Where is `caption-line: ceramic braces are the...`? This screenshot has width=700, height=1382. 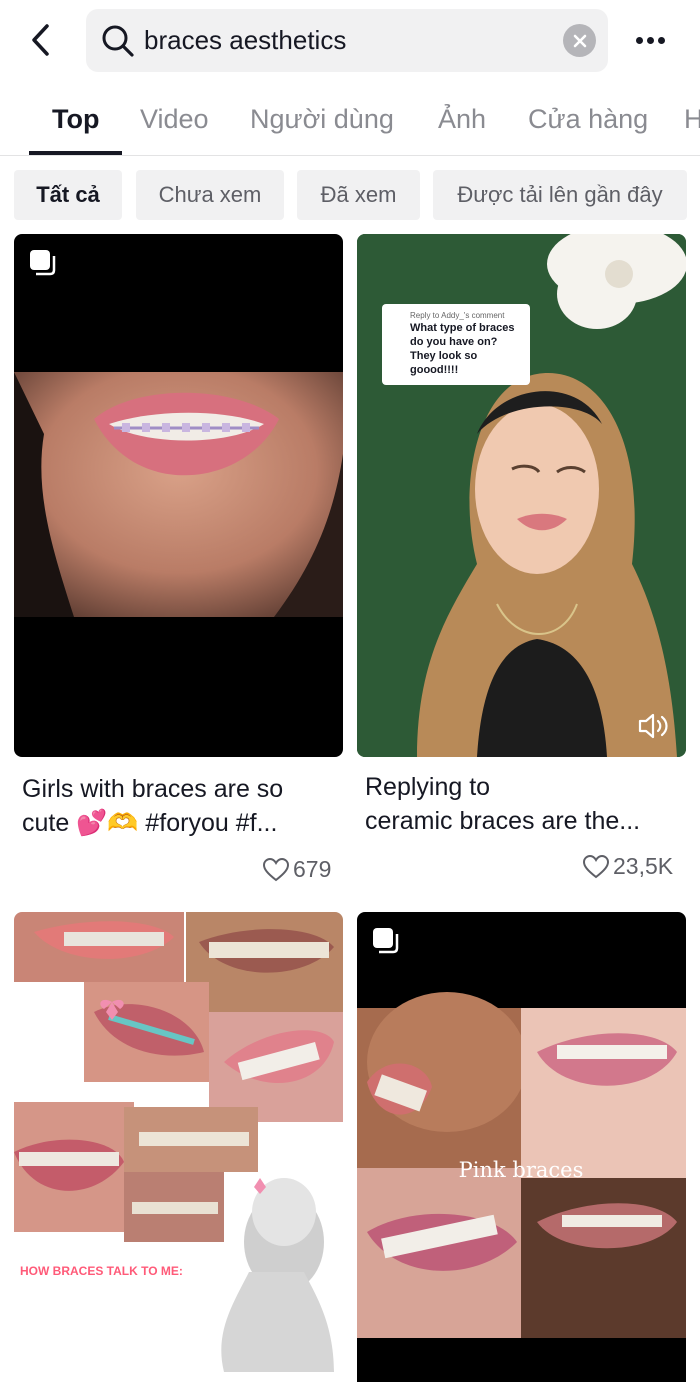
caption-line: ceramic braces are the... is located at coordinates (503, 821).